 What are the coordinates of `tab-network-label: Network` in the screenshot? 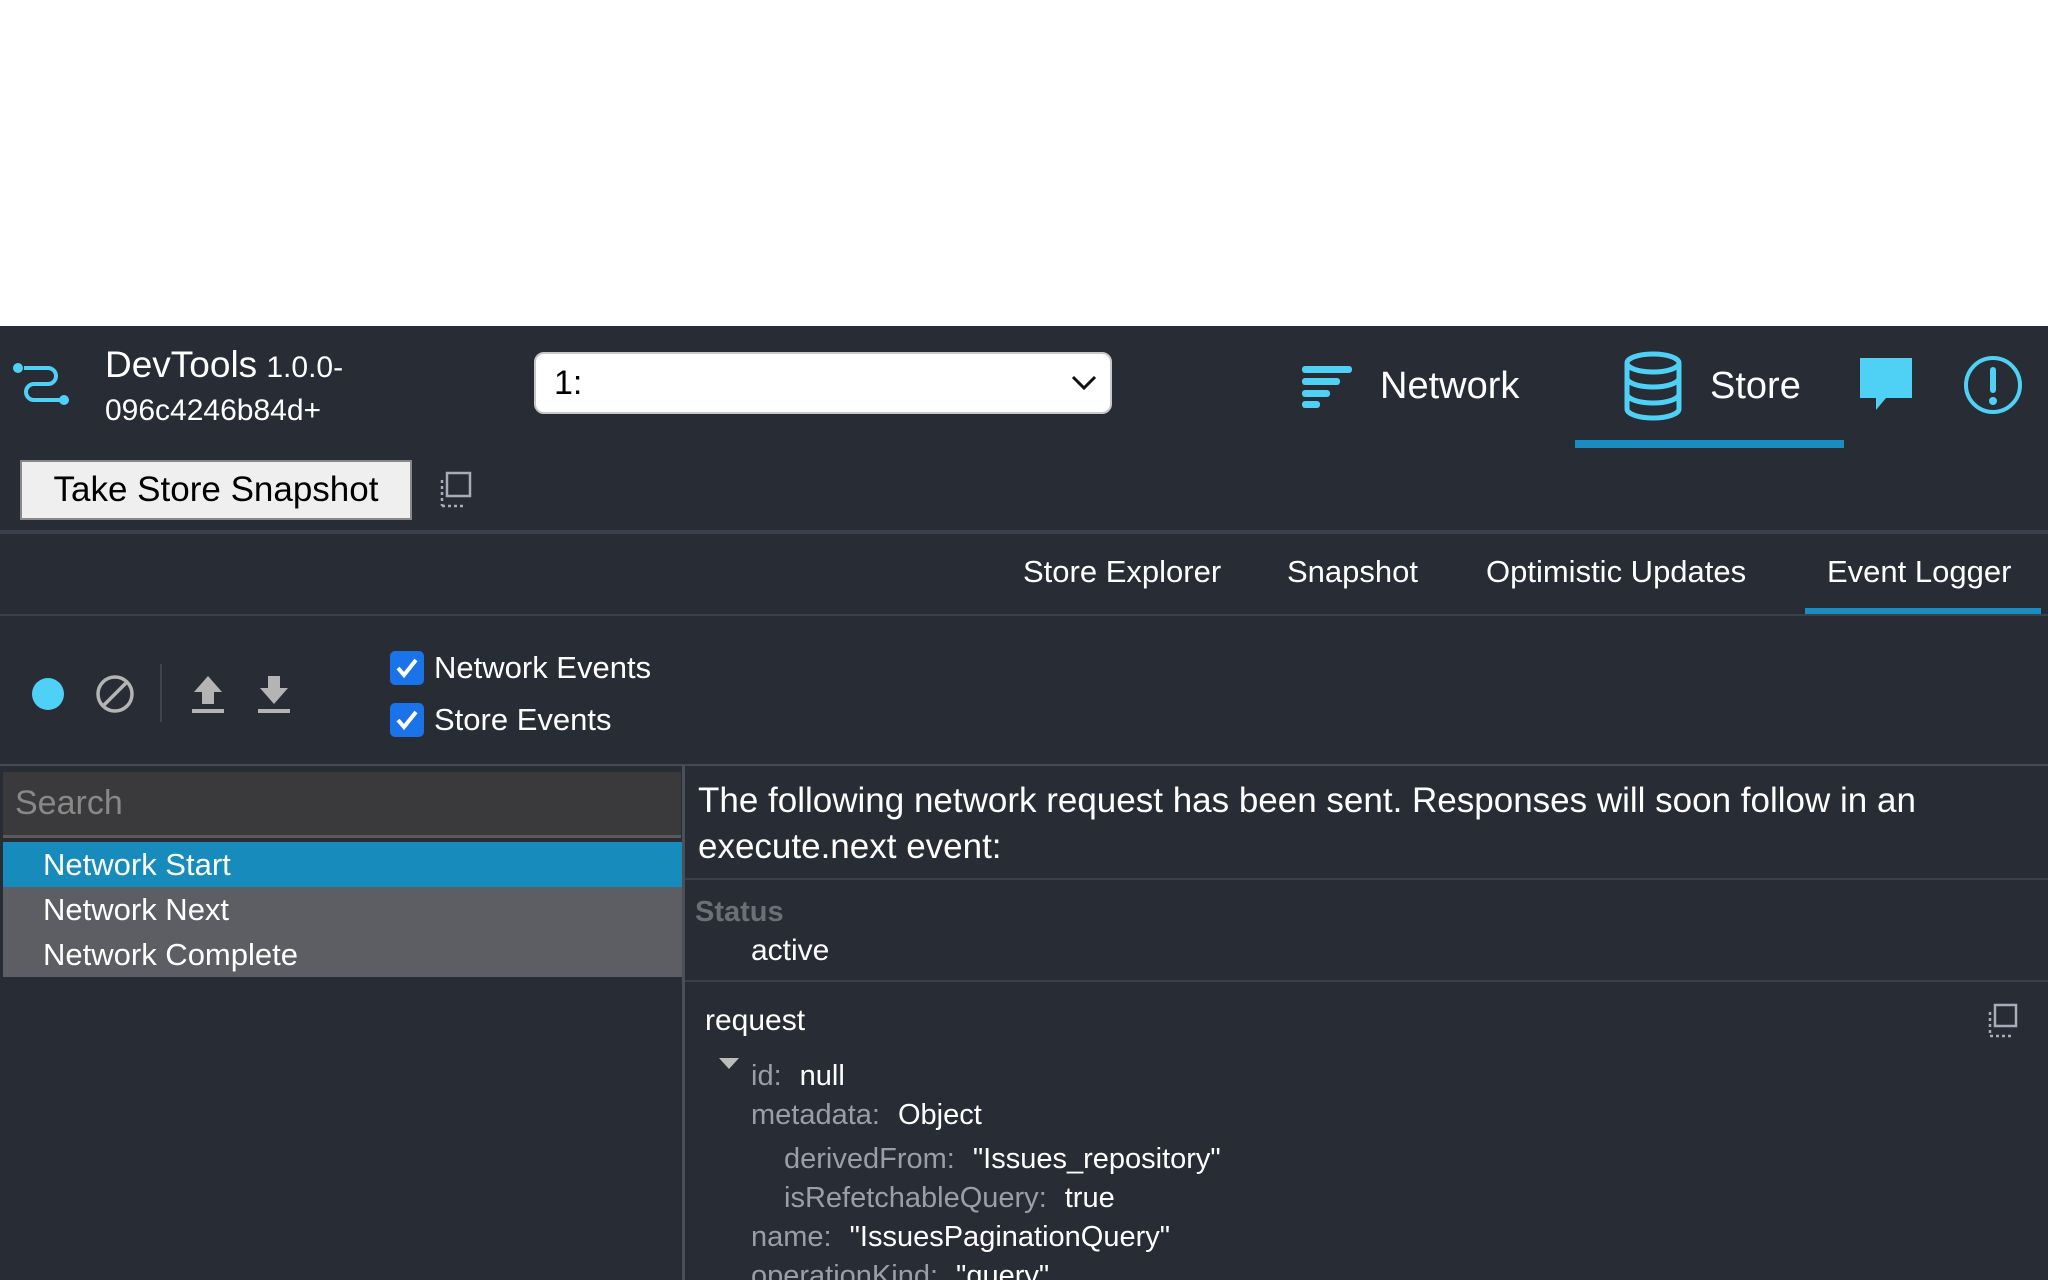 It's located at (1450, 385).